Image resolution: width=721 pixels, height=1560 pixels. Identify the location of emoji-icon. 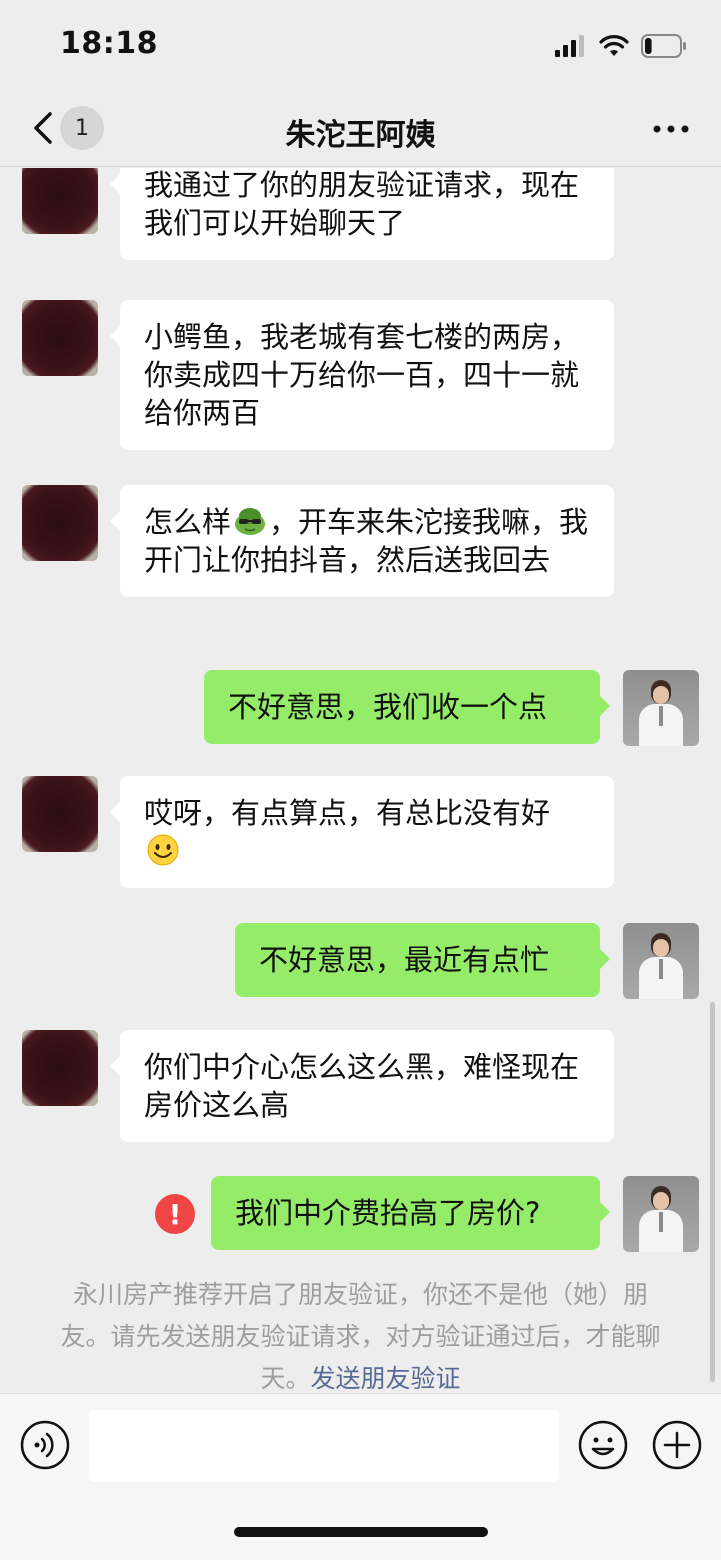
(603, 1445).